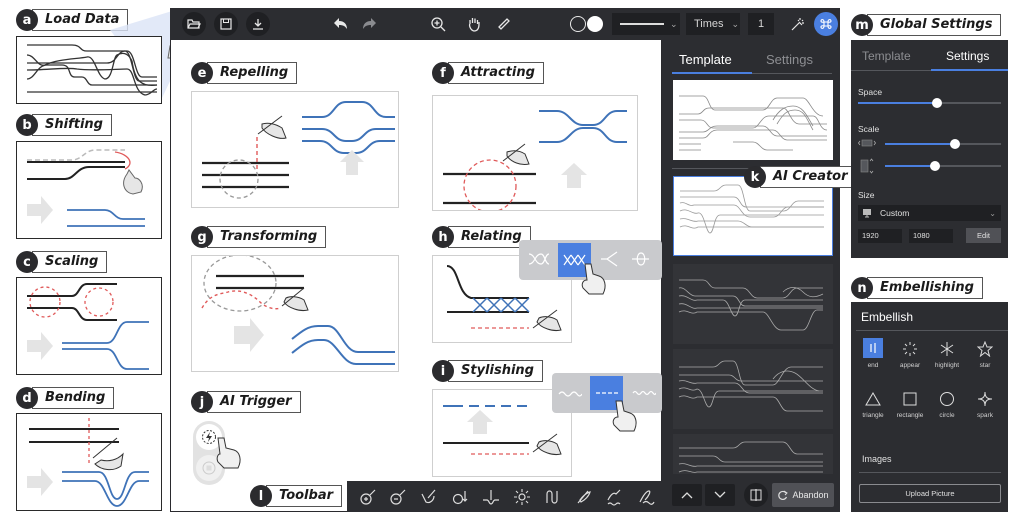 The width and height of the screenshot is (1024, 522). What do you see at coordinates (929, 213) in the screenshot?
I see `canvas-size-select: Custom ⌄` at bounding box center [929, 213].